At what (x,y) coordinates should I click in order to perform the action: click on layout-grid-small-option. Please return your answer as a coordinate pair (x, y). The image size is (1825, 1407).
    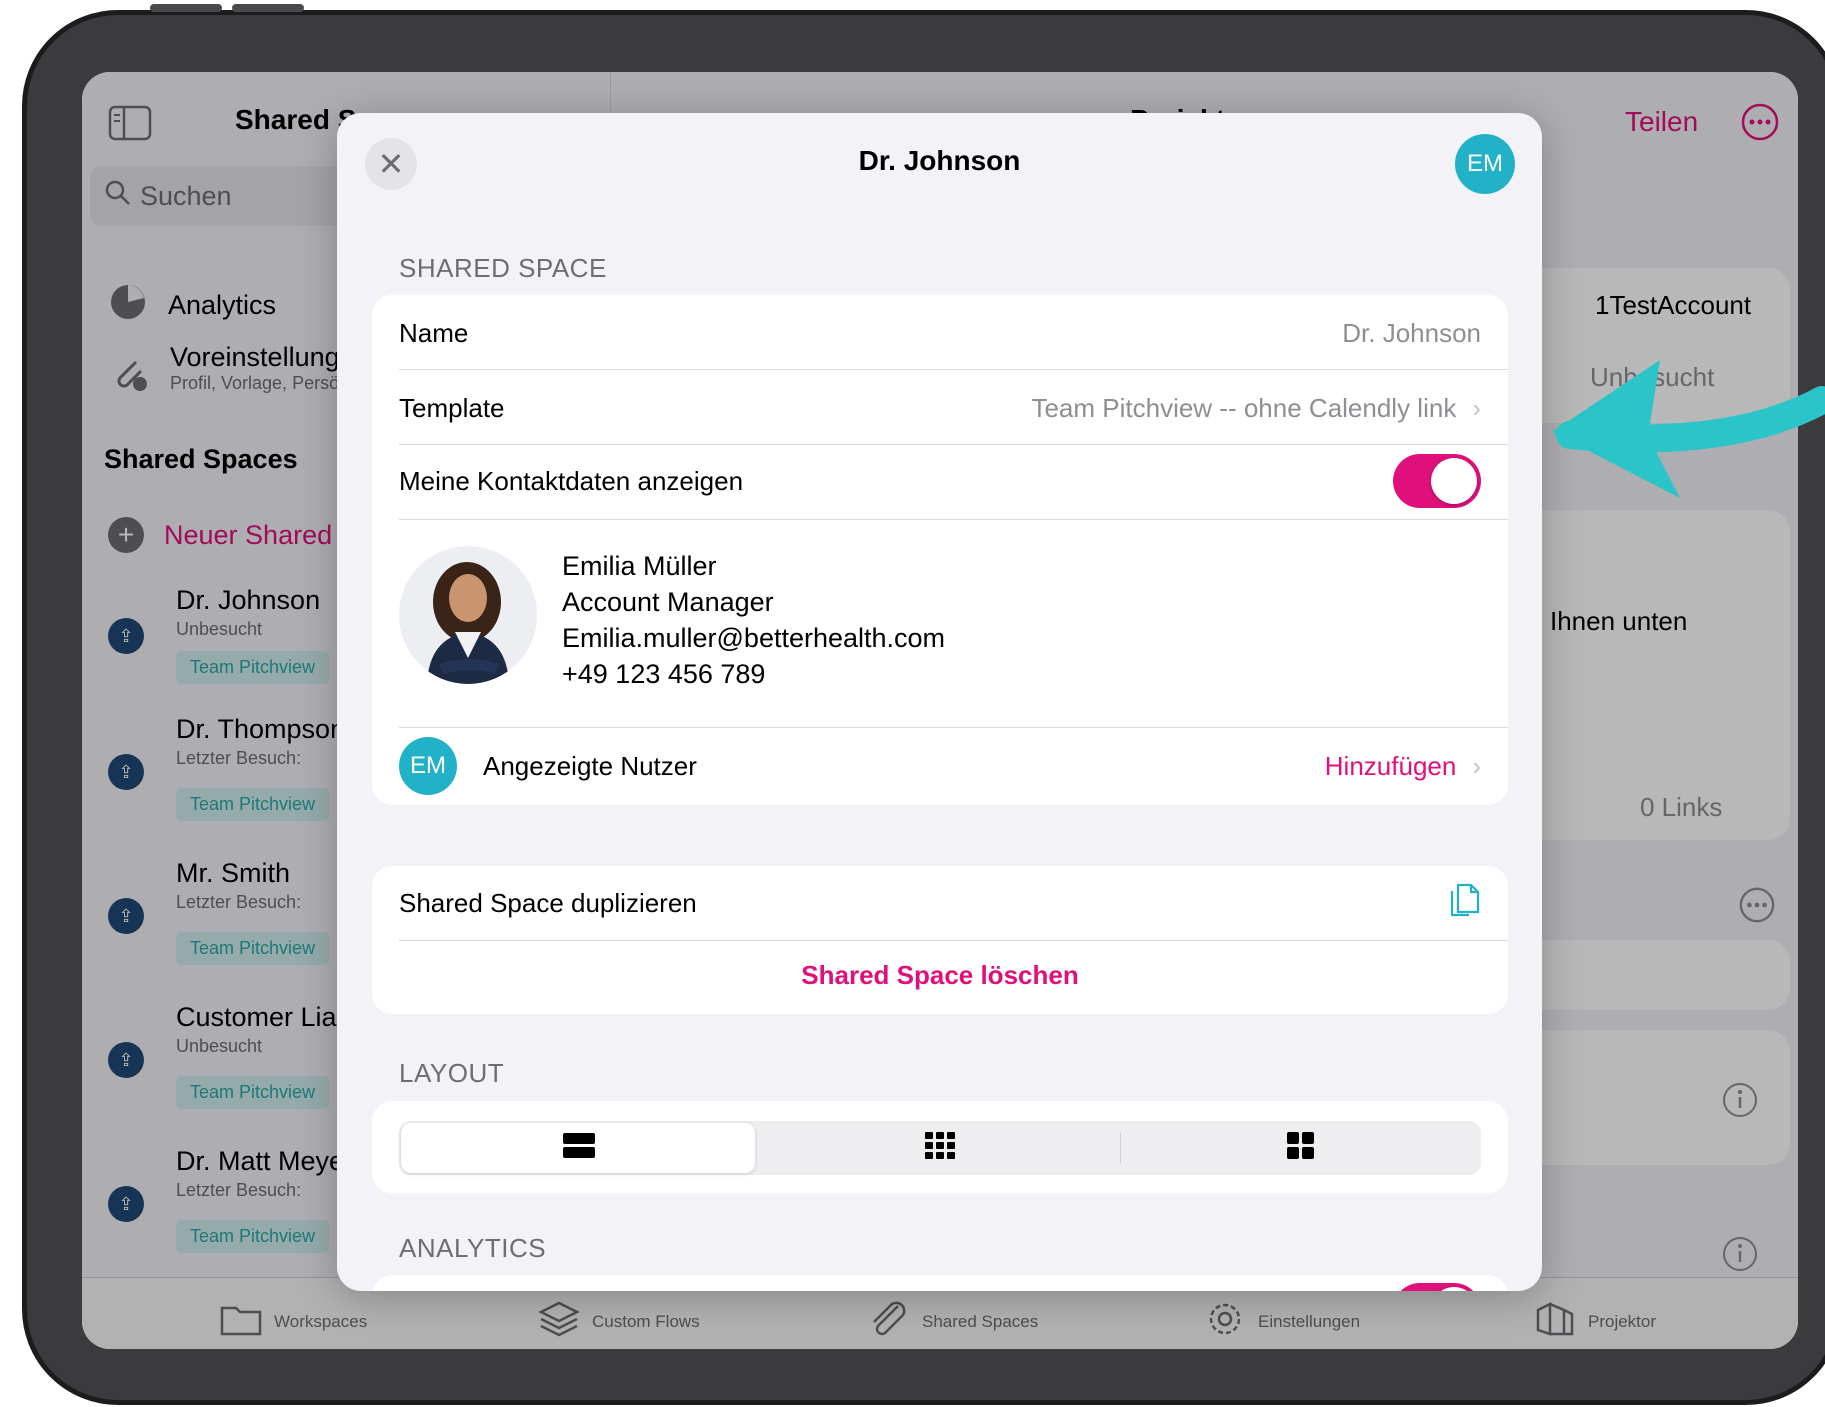
    Looking at the image, I should click on (940, 1148).